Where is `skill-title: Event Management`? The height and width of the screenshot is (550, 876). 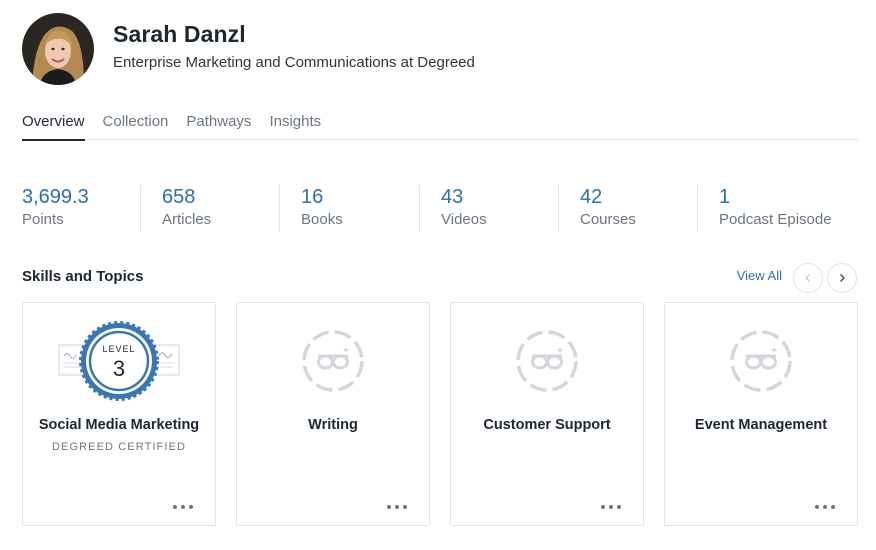 skill-title: Event Management is located at coordinates (761, 425).